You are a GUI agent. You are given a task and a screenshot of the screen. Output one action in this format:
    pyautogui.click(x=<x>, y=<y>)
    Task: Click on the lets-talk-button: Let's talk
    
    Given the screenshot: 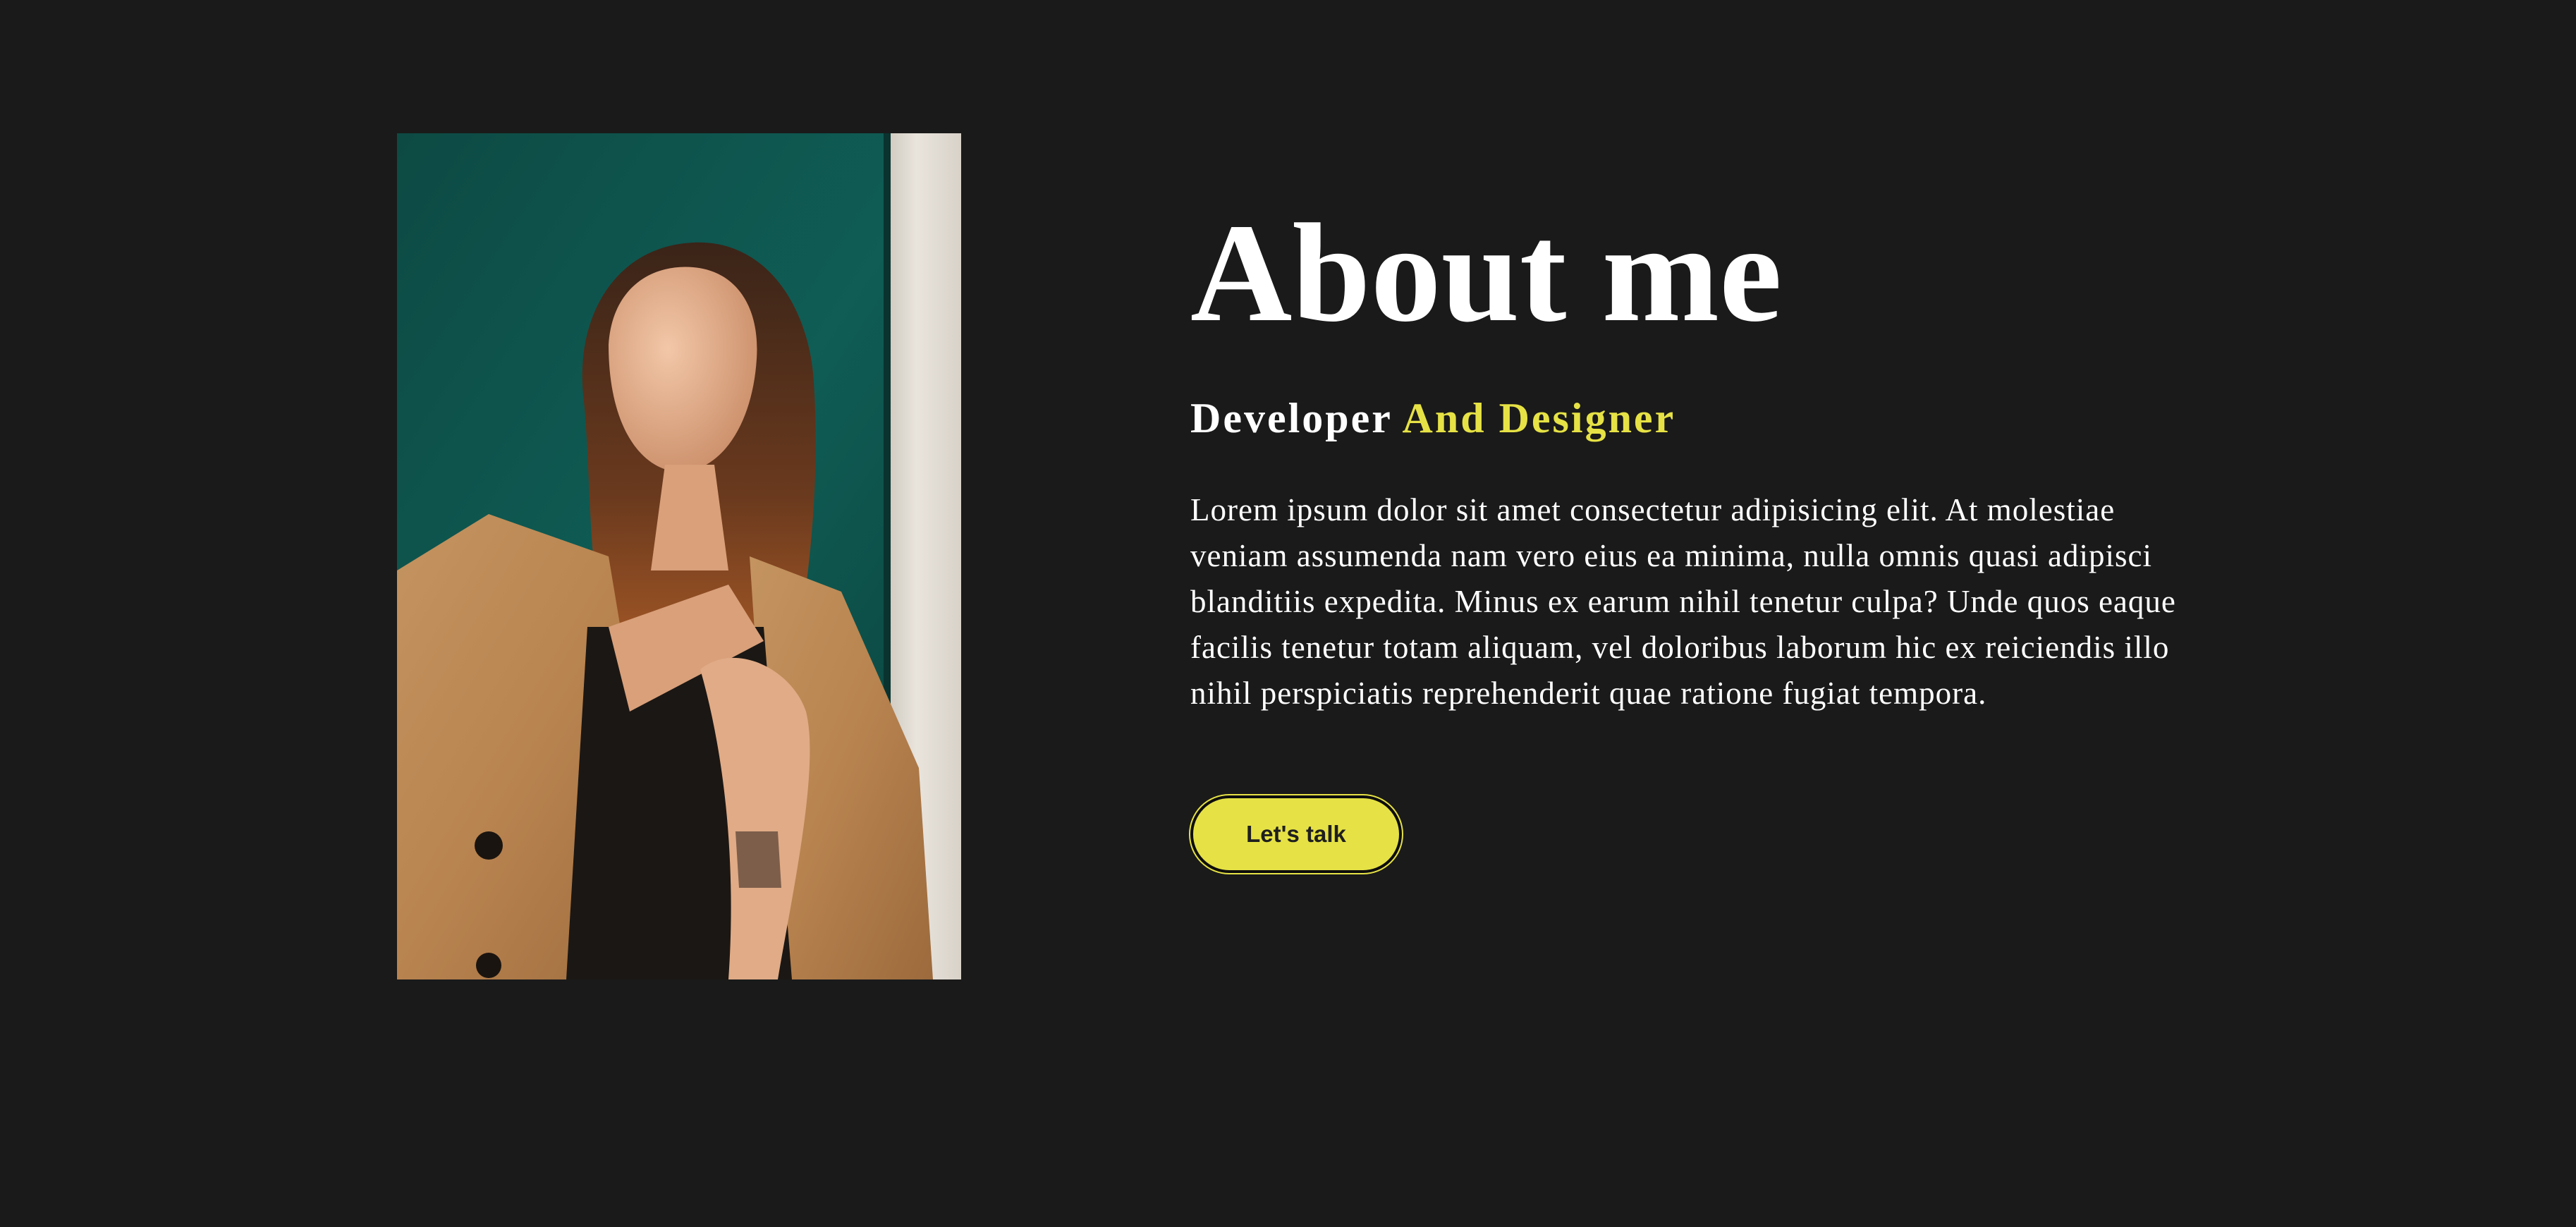 What is the action you would take?
    pyautogui.click(x=1296, y=834)
    